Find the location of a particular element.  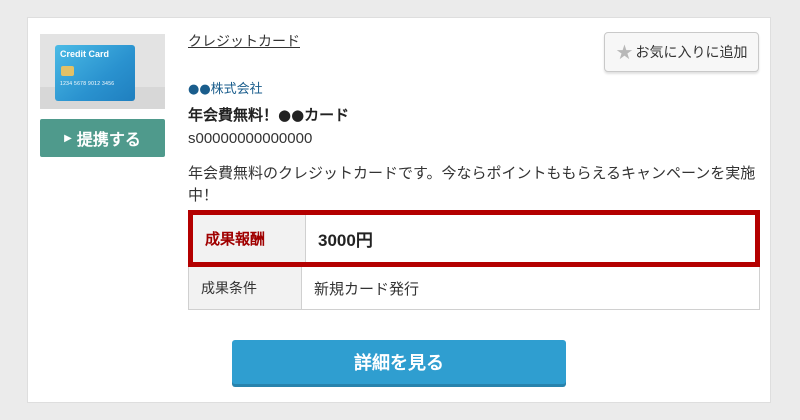

offer-description: 年会費無料のクレジットカードです。今ならポイントももらえるキャンペーンを実施中！ is located at coordinates (472, 184).